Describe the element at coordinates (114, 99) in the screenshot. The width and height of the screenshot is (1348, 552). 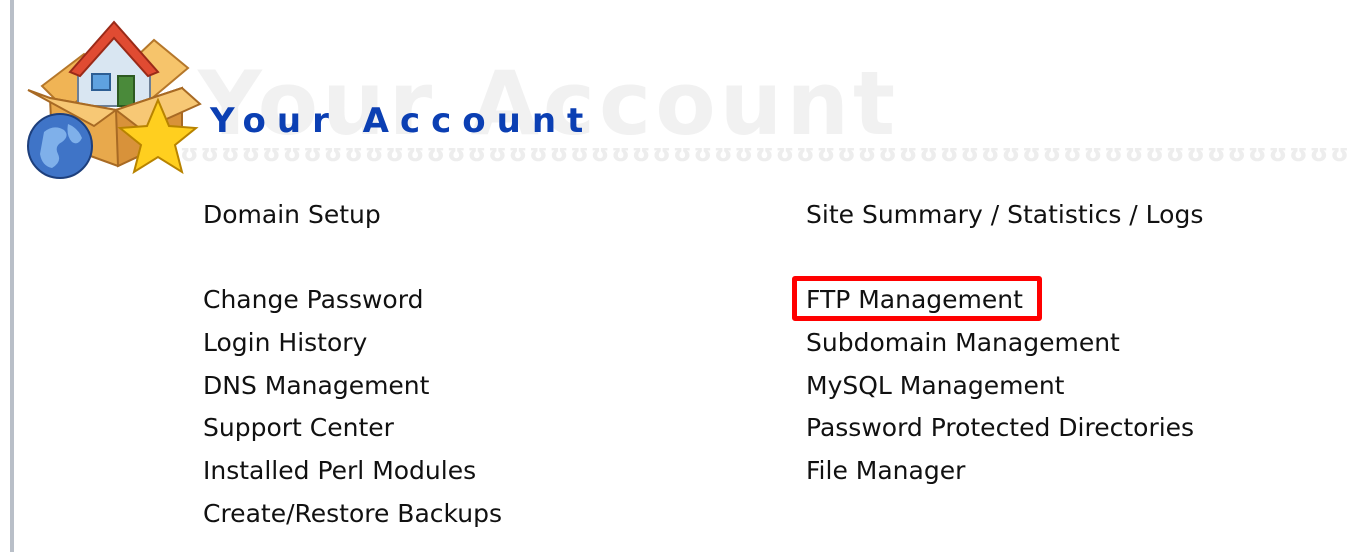
I see `house-box-globe-star-icon` at that location.